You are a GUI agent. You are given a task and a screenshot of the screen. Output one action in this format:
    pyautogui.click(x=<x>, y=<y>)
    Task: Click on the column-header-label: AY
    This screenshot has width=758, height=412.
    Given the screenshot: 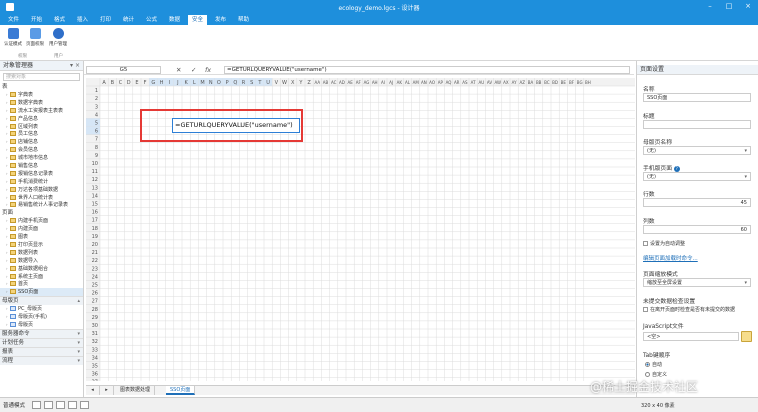 What is the action you would take?
    pyautogui.click(x=514, y=82)
    